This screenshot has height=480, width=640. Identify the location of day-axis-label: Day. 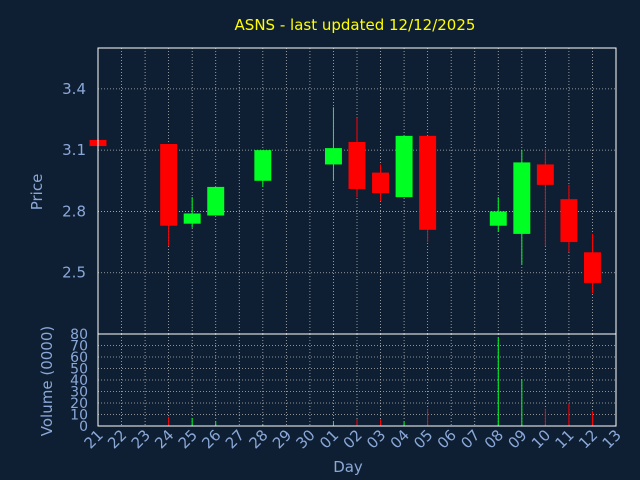
(348, 467).